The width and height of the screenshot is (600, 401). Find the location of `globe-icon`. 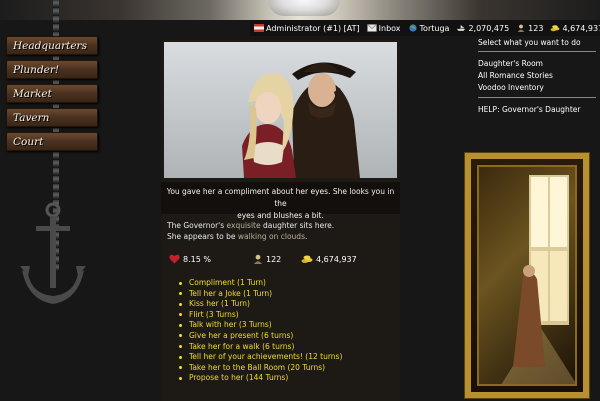

globe-icon is located at coordinates (412, 28).